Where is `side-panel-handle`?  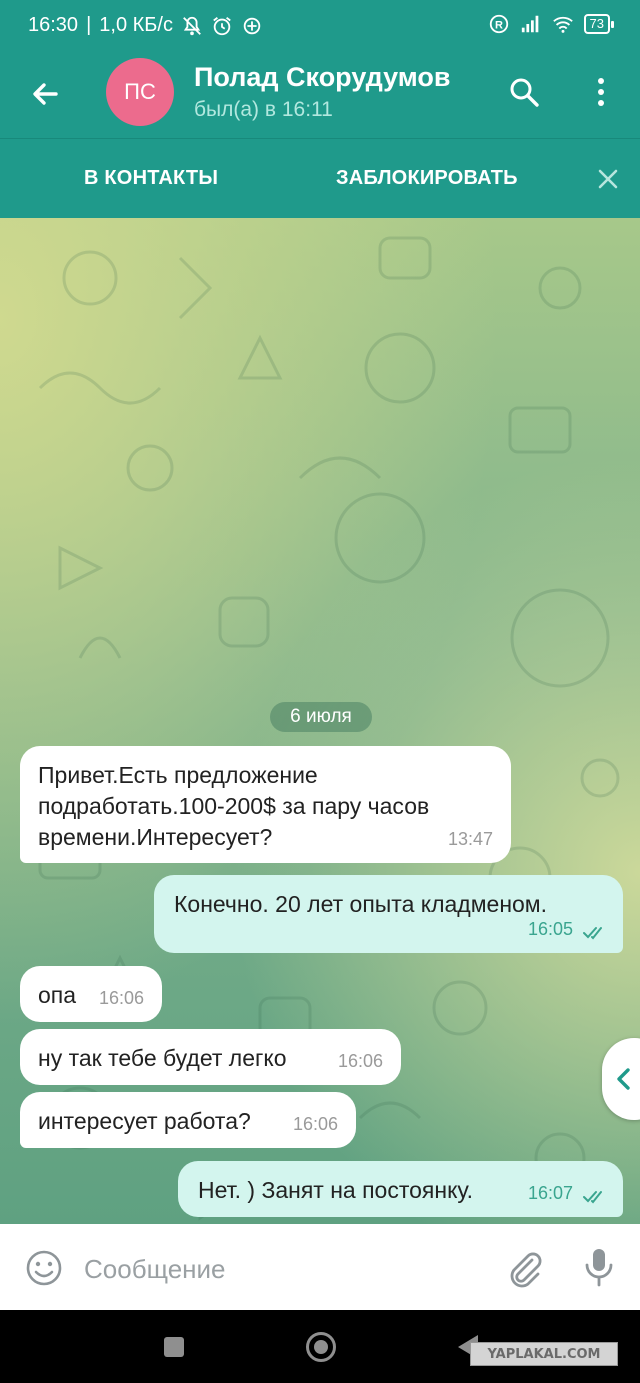 side-panel-handle is located at coordinates (621, 1079).